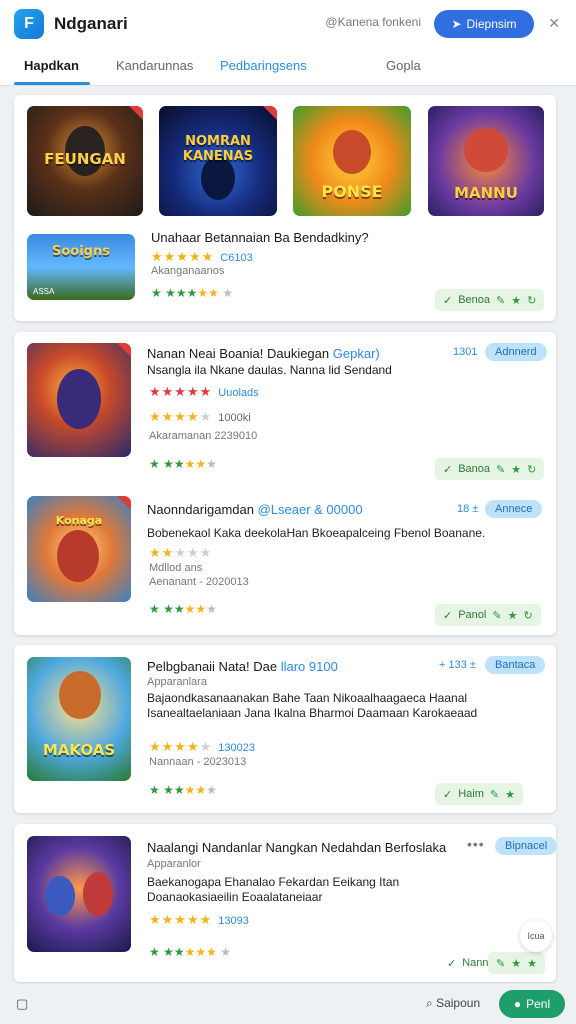 The height and width of the screenshot is (1024, 576). Describe the element at coordinates (218, 149) in the screenshot. I see `thumbnail-art-title: NOMRAN KANENAS` at that location.